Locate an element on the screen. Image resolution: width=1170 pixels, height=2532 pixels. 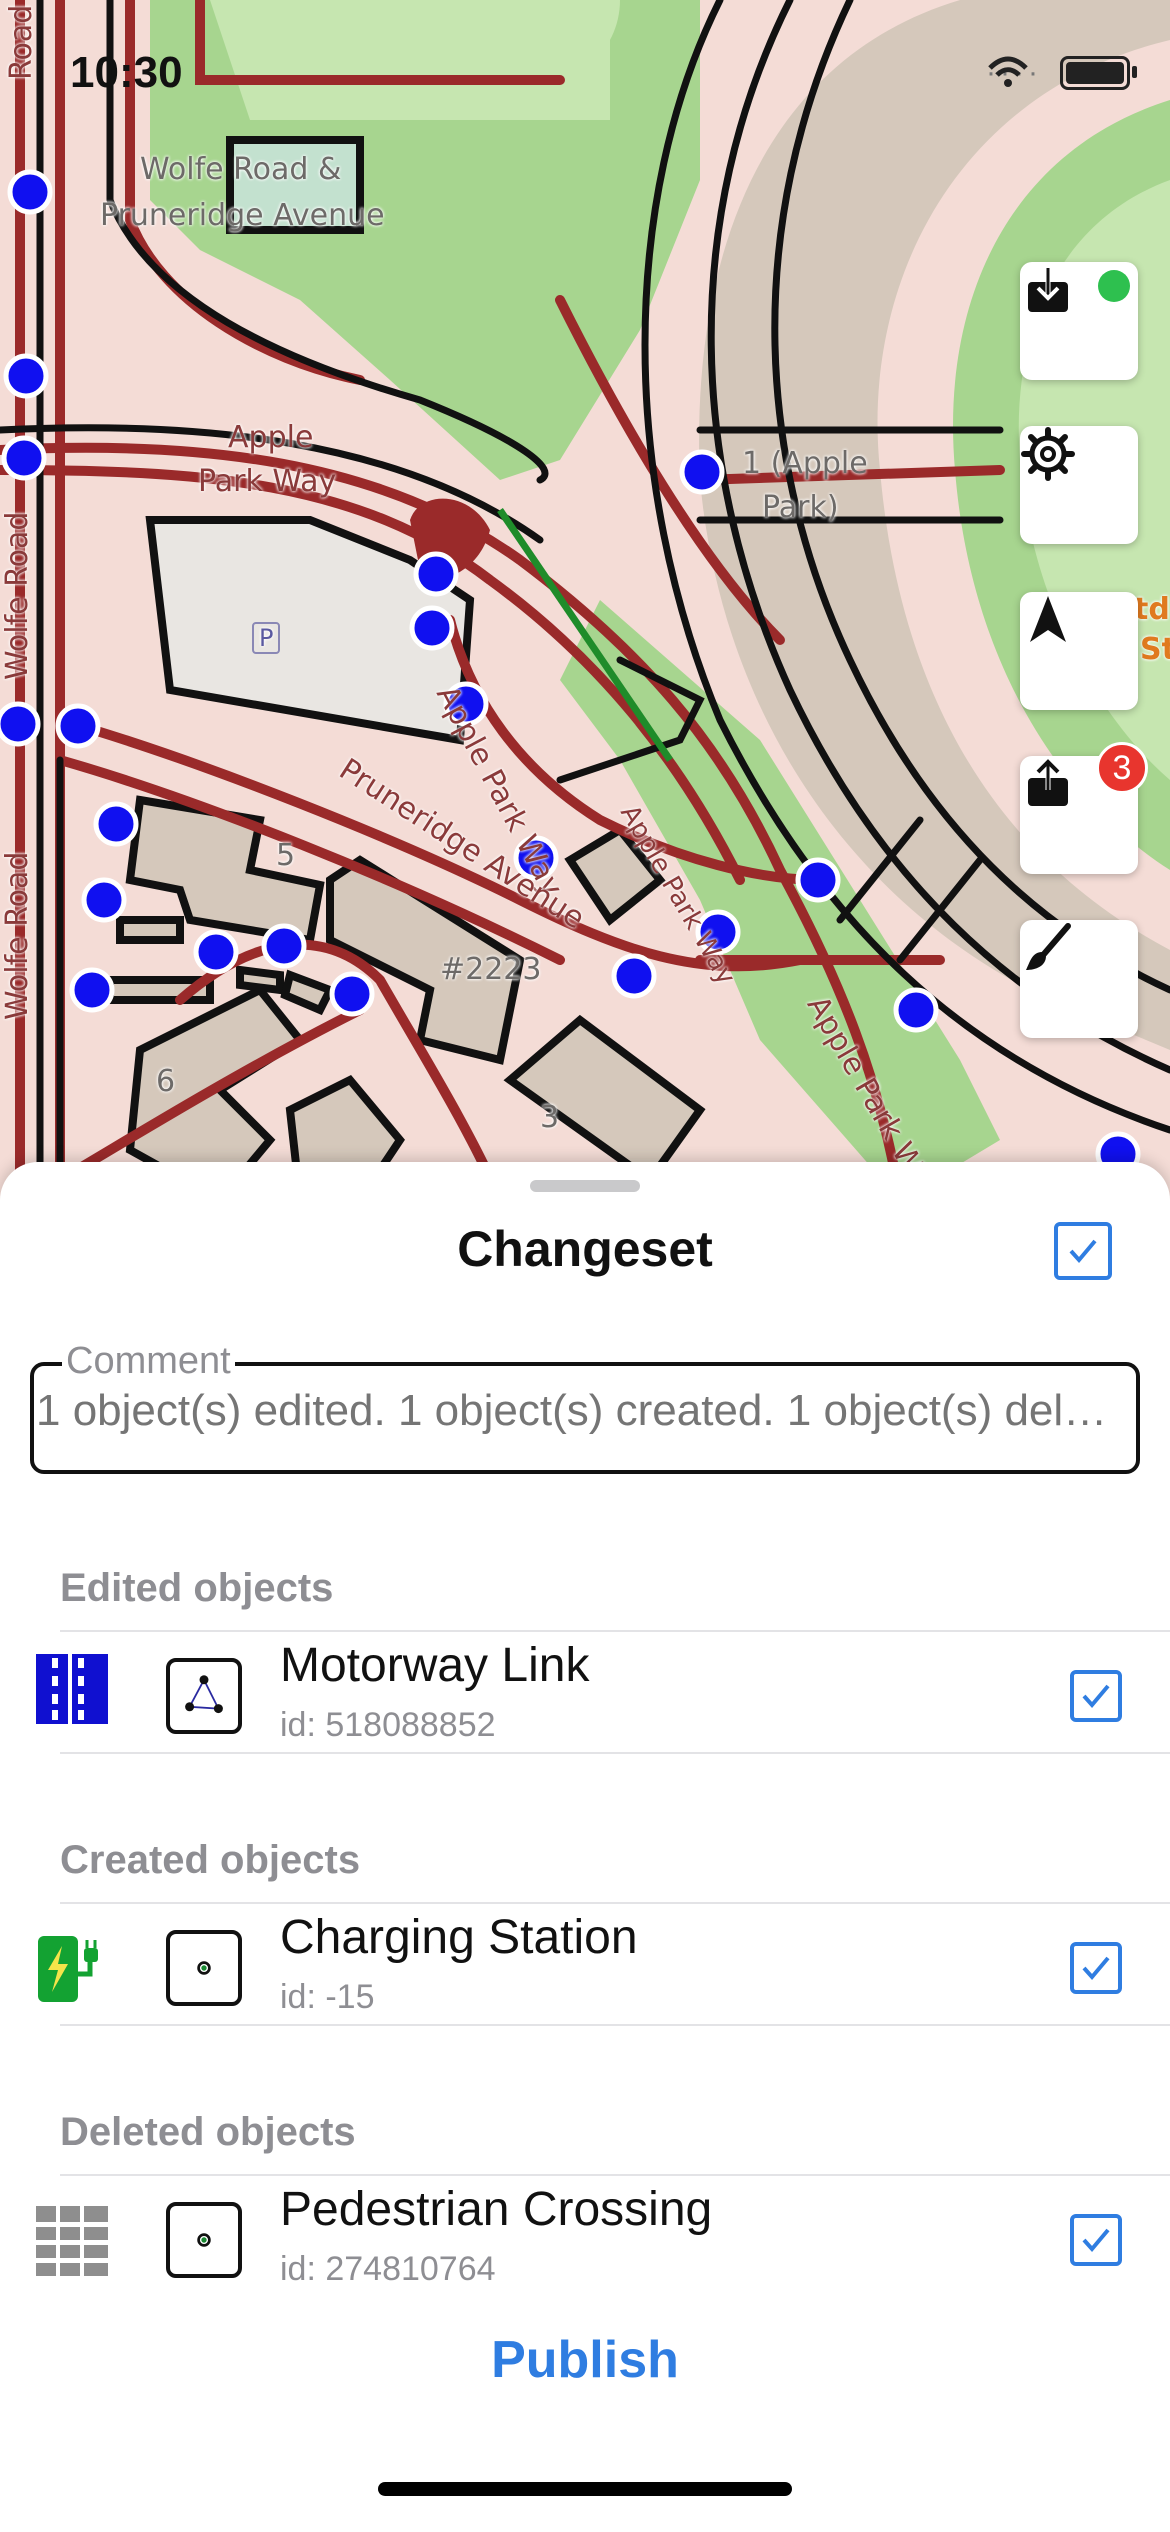
map-label: 3 is located at coordinates (550, 1117).